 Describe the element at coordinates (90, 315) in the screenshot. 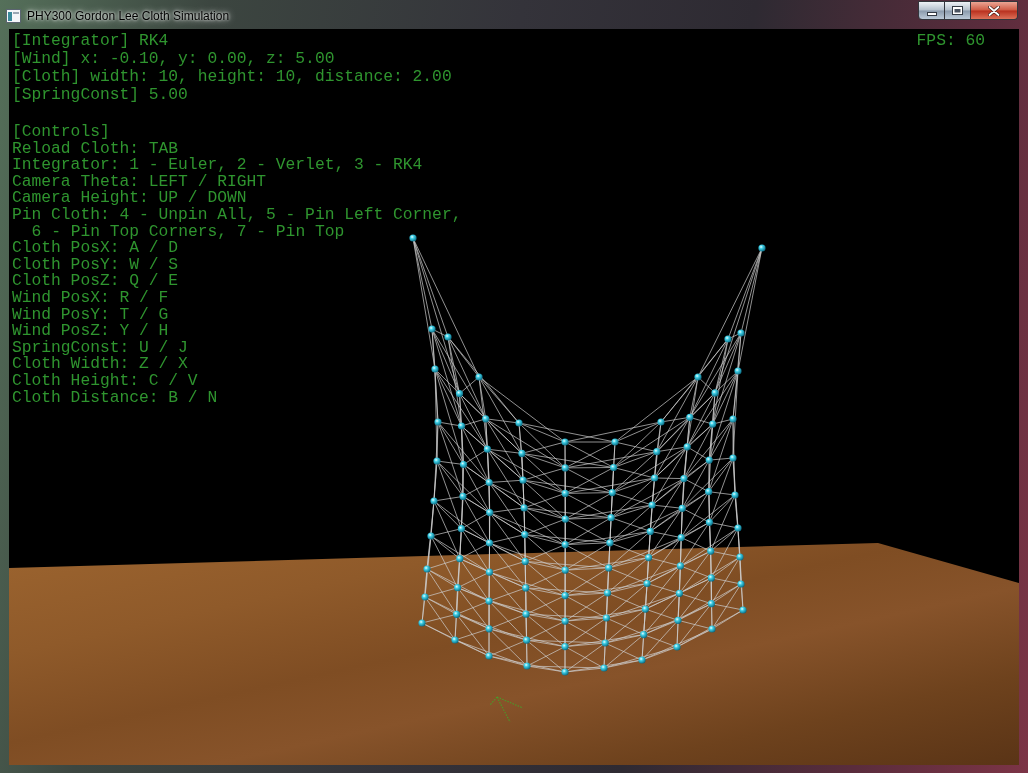

I see `control-hint: Wind PosY: T / G` at that location.